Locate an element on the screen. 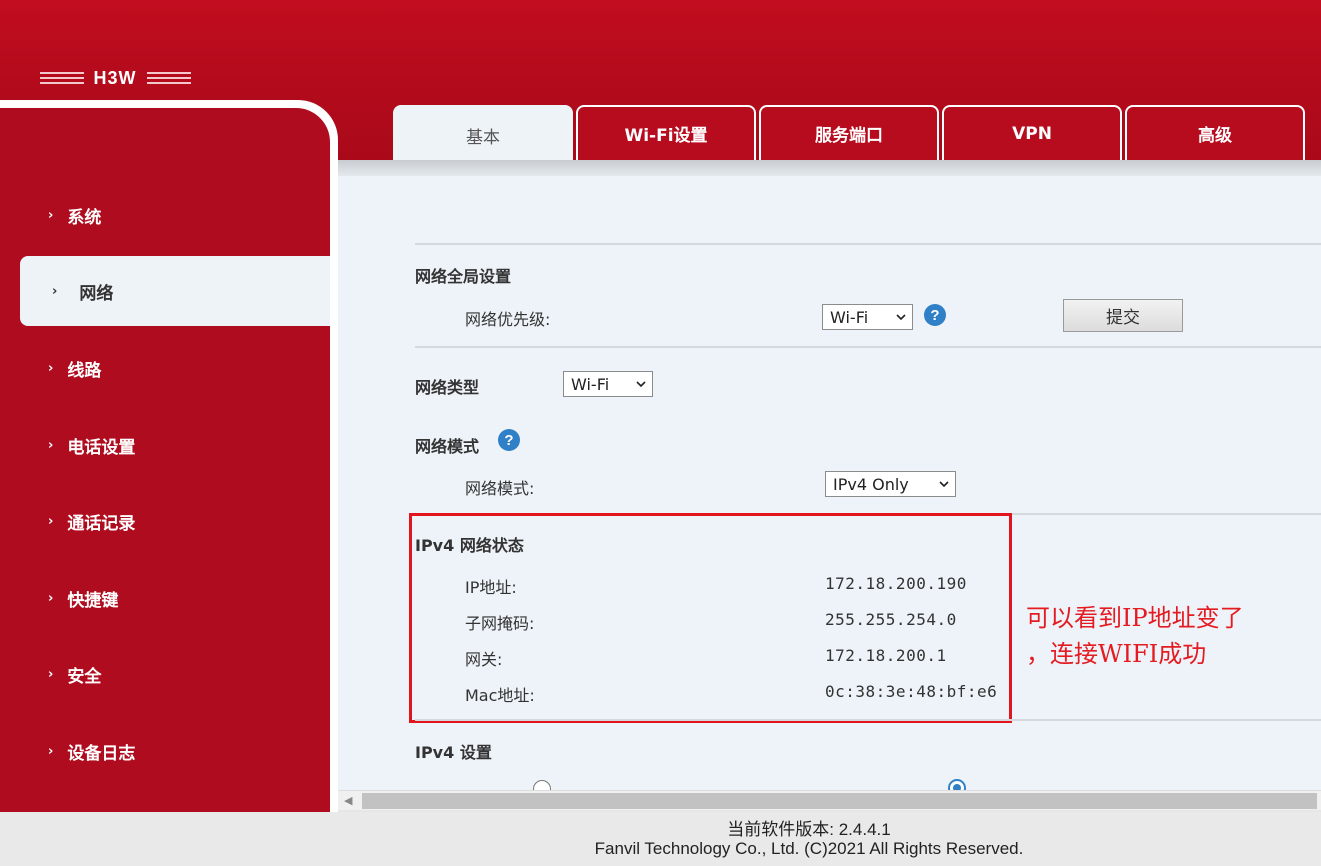 The image size is (1321, 866). tab-service-ports: 服务端口 is located at coordinates (849, 132).